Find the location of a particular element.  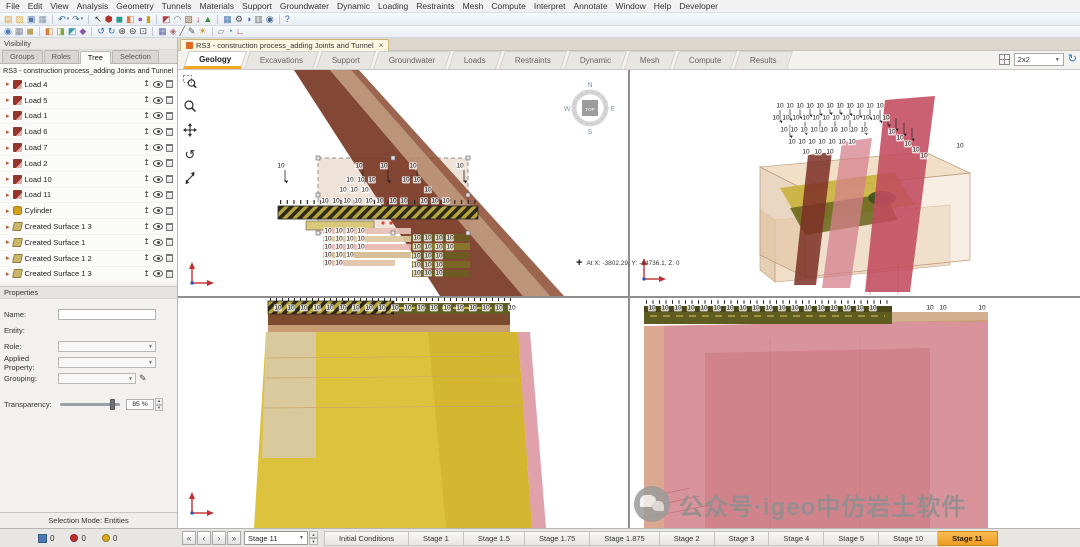

menu-developer: Developer is located at coordinates (698, 6).